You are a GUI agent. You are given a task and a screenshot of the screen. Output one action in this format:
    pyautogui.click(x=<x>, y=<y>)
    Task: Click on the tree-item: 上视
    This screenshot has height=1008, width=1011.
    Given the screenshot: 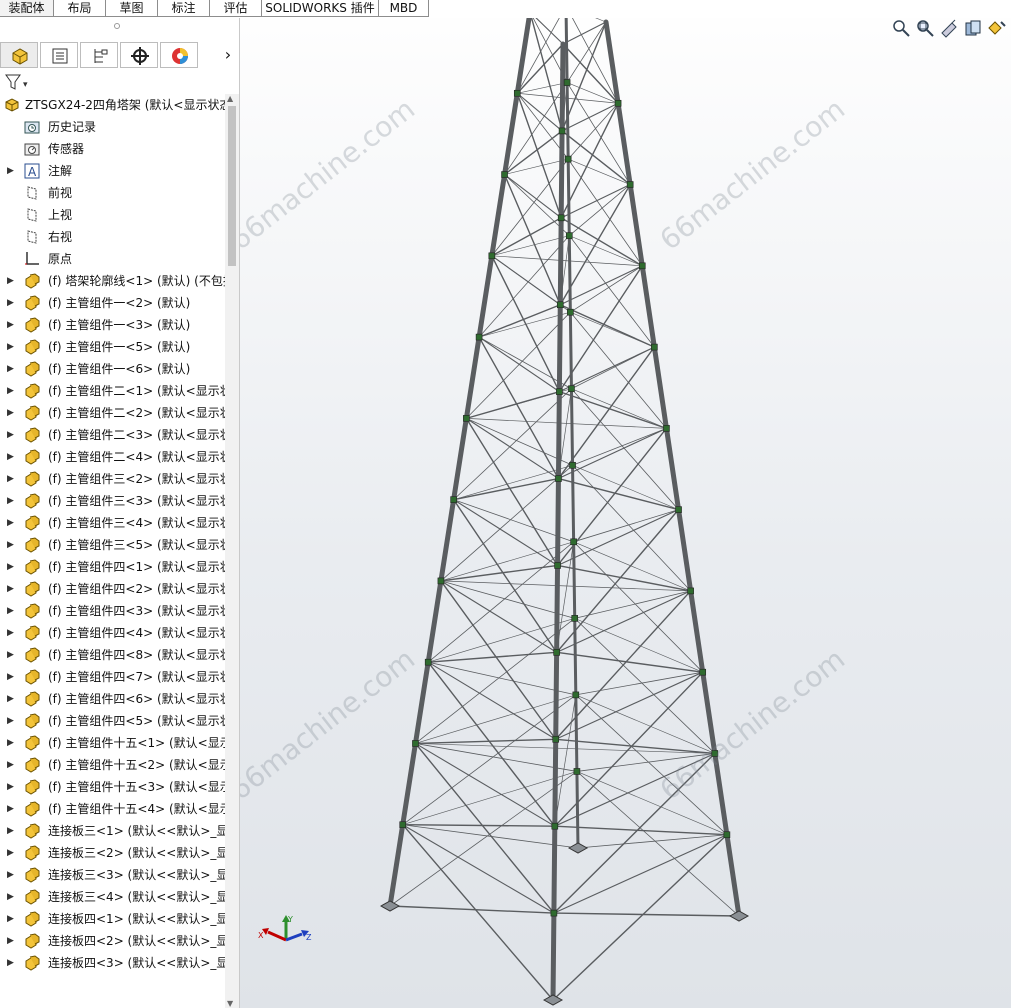 What is the action you would take?
    pyautogui.click(x=113, y=215)
    